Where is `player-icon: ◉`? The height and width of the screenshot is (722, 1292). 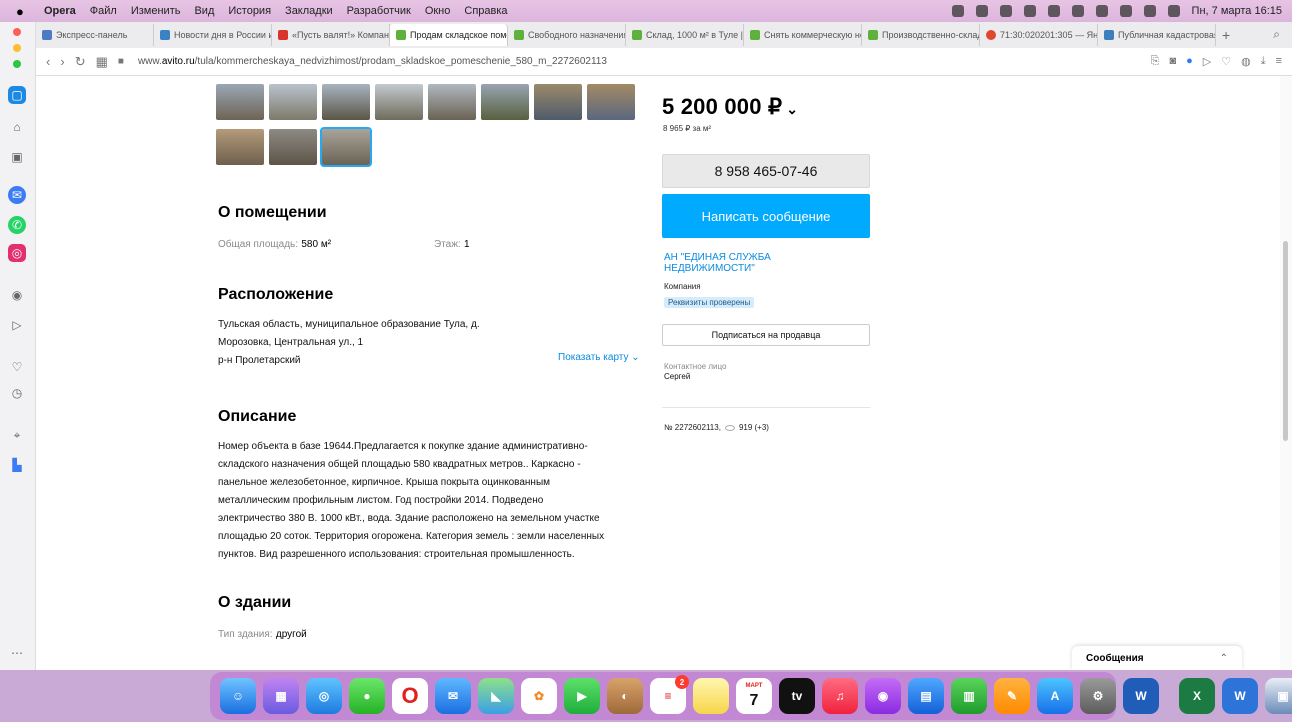 player-icon: ◉ is located at coordinates (17, 295).